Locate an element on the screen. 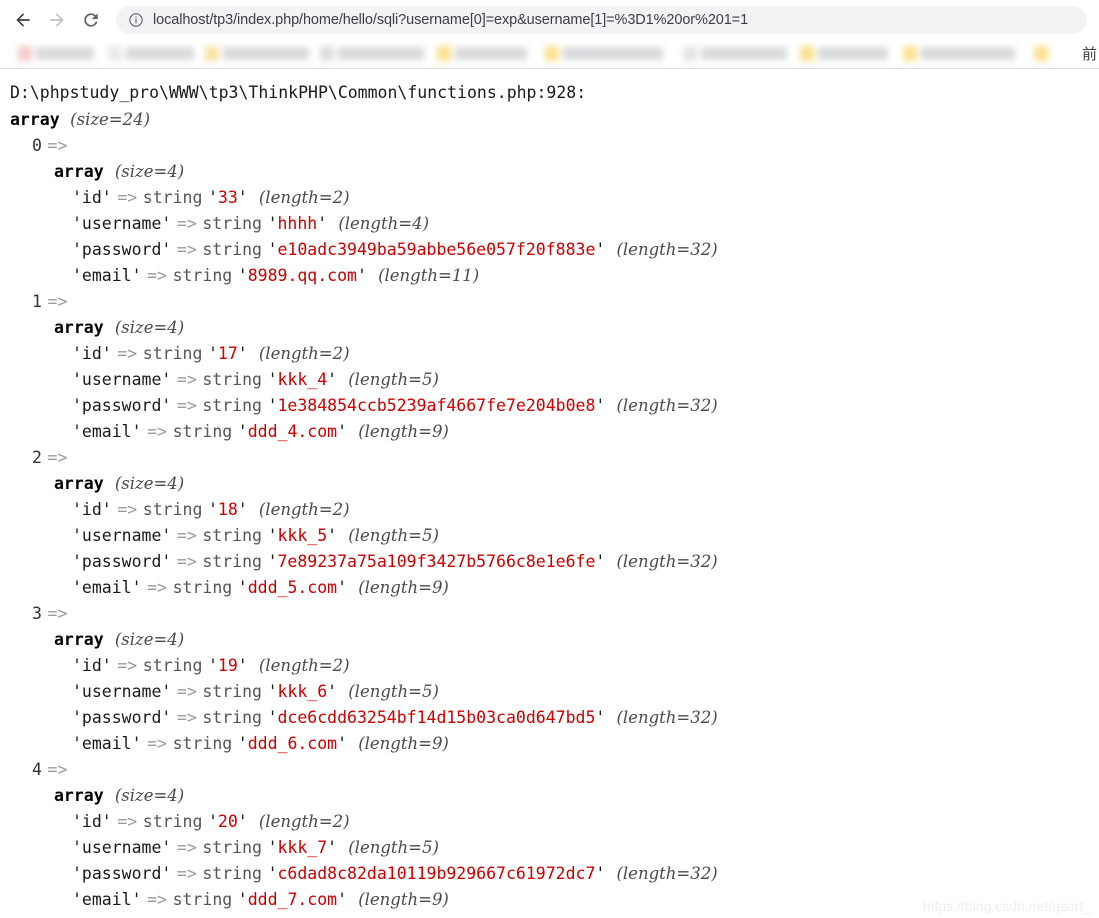 This screenshot has width=1099, height=918. dump-field-value: e10adc3949ba59abbe56e057f20f883e is located at coordinates (436, 249).